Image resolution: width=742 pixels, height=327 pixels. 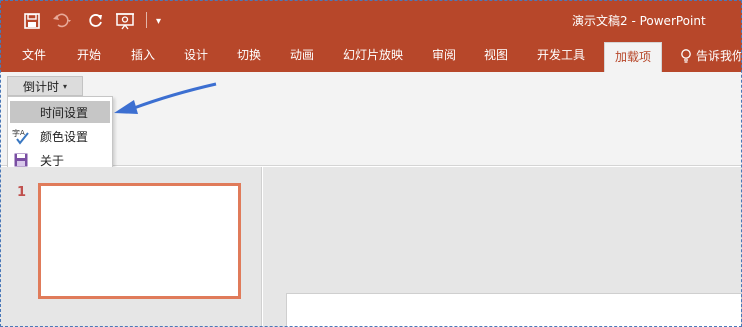 What do you see at coordinates (719, 56) in the screenshot?
I see `tell-me-label: 告诉我你` at bounding box center [719, 56].